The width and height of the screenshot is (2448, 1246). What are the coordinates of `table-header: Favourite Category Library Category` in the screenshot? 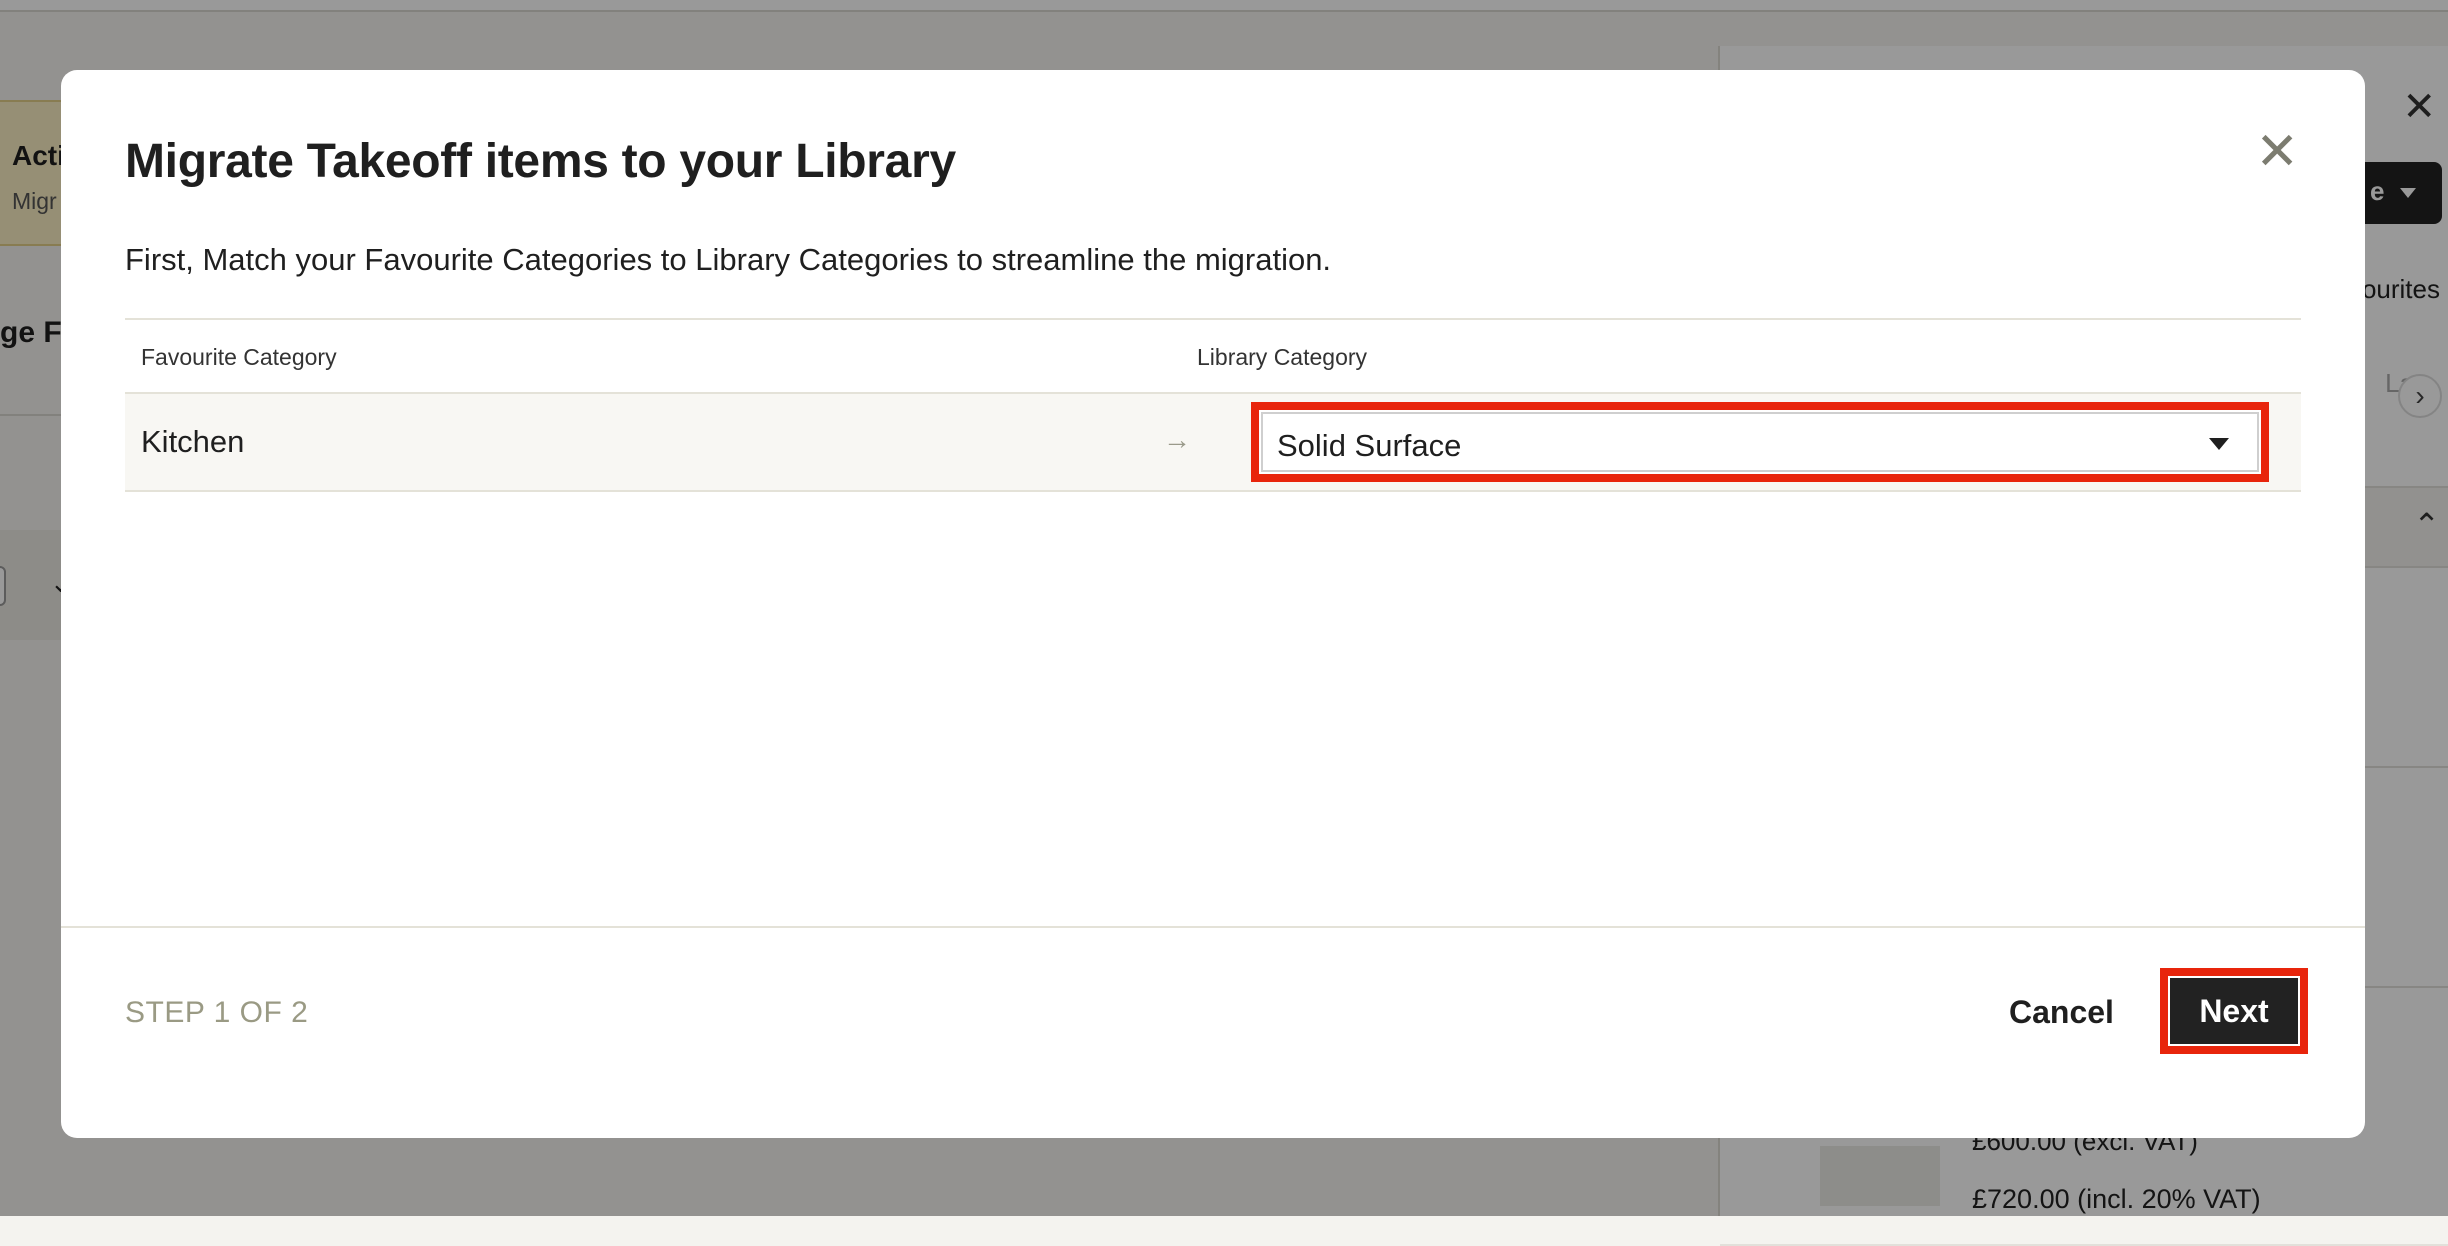 It's located at (1213, 356).